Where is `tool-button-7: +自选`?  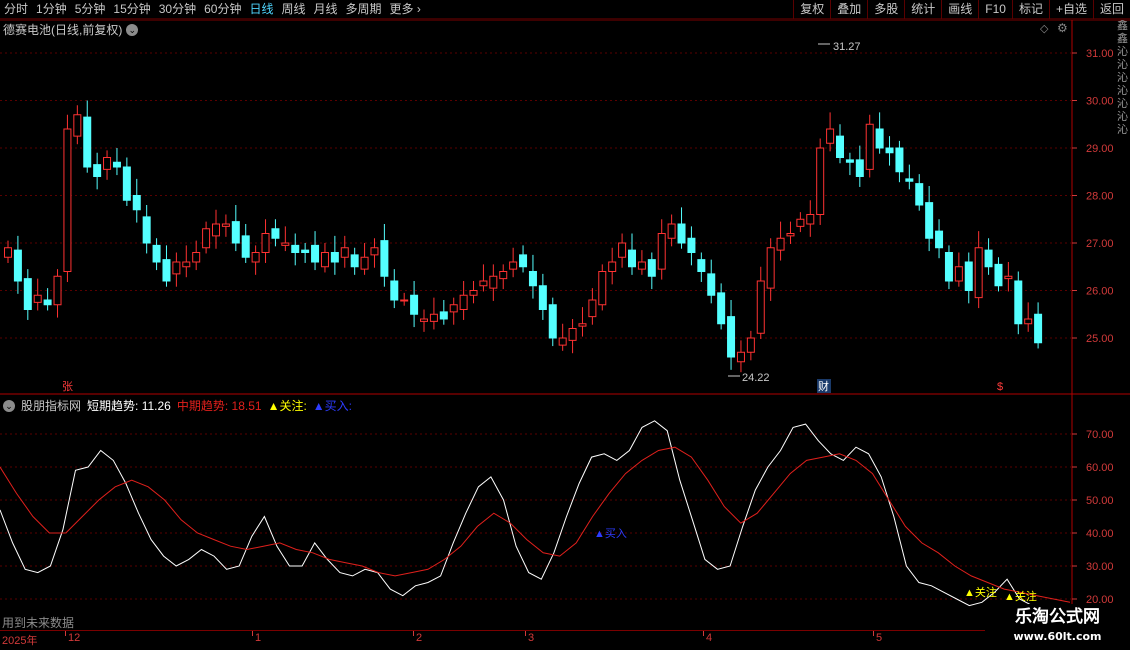
tool-button-7: +自选 is located at coordinates (1070, 9).